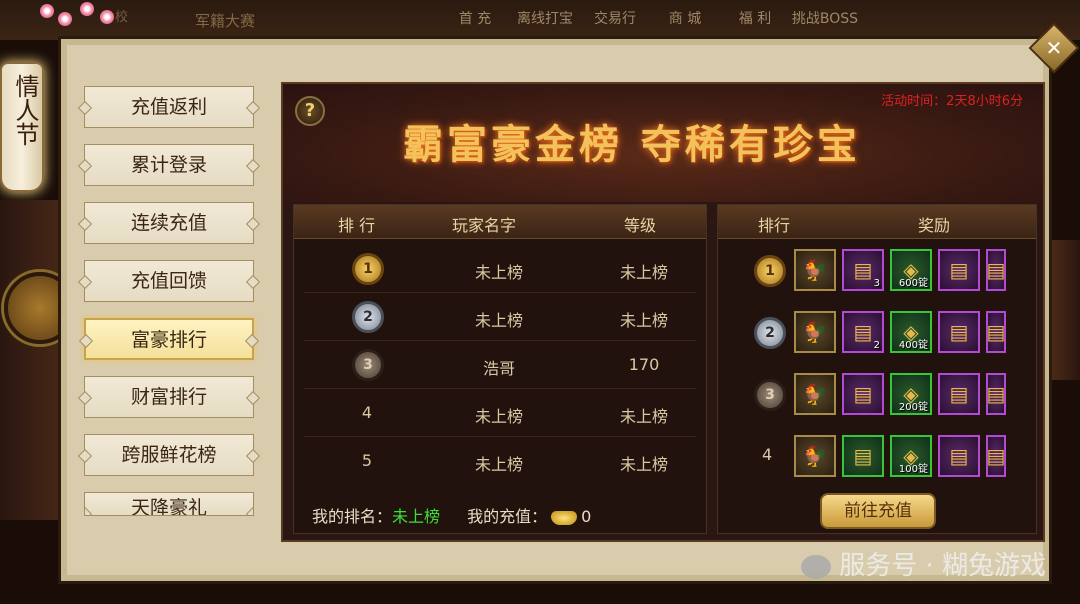 The image size is (1080, 604). What do you see at coordinates (911, 456) in the screenshot?
I see `silver-ingot-icon: ◈ 100锭` at bounding box center [911, 456].